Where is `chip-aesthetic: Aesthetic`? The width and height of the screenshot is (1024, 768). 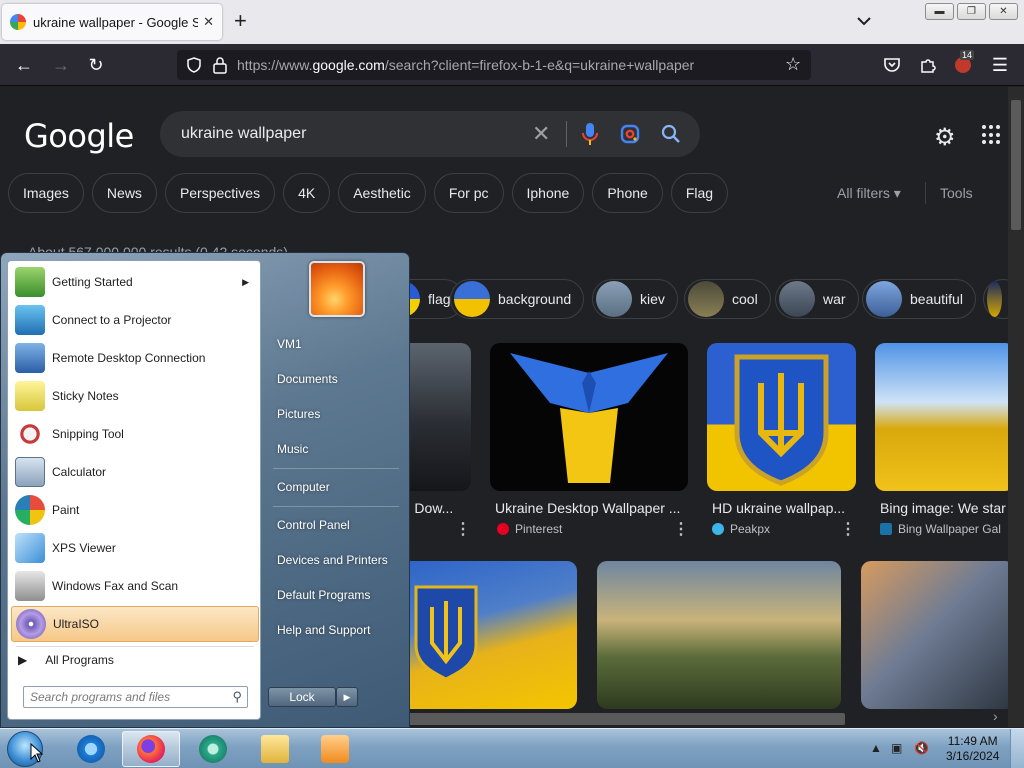
chip-aesthetic: Aesthetic is located at coordinates (382, 193).